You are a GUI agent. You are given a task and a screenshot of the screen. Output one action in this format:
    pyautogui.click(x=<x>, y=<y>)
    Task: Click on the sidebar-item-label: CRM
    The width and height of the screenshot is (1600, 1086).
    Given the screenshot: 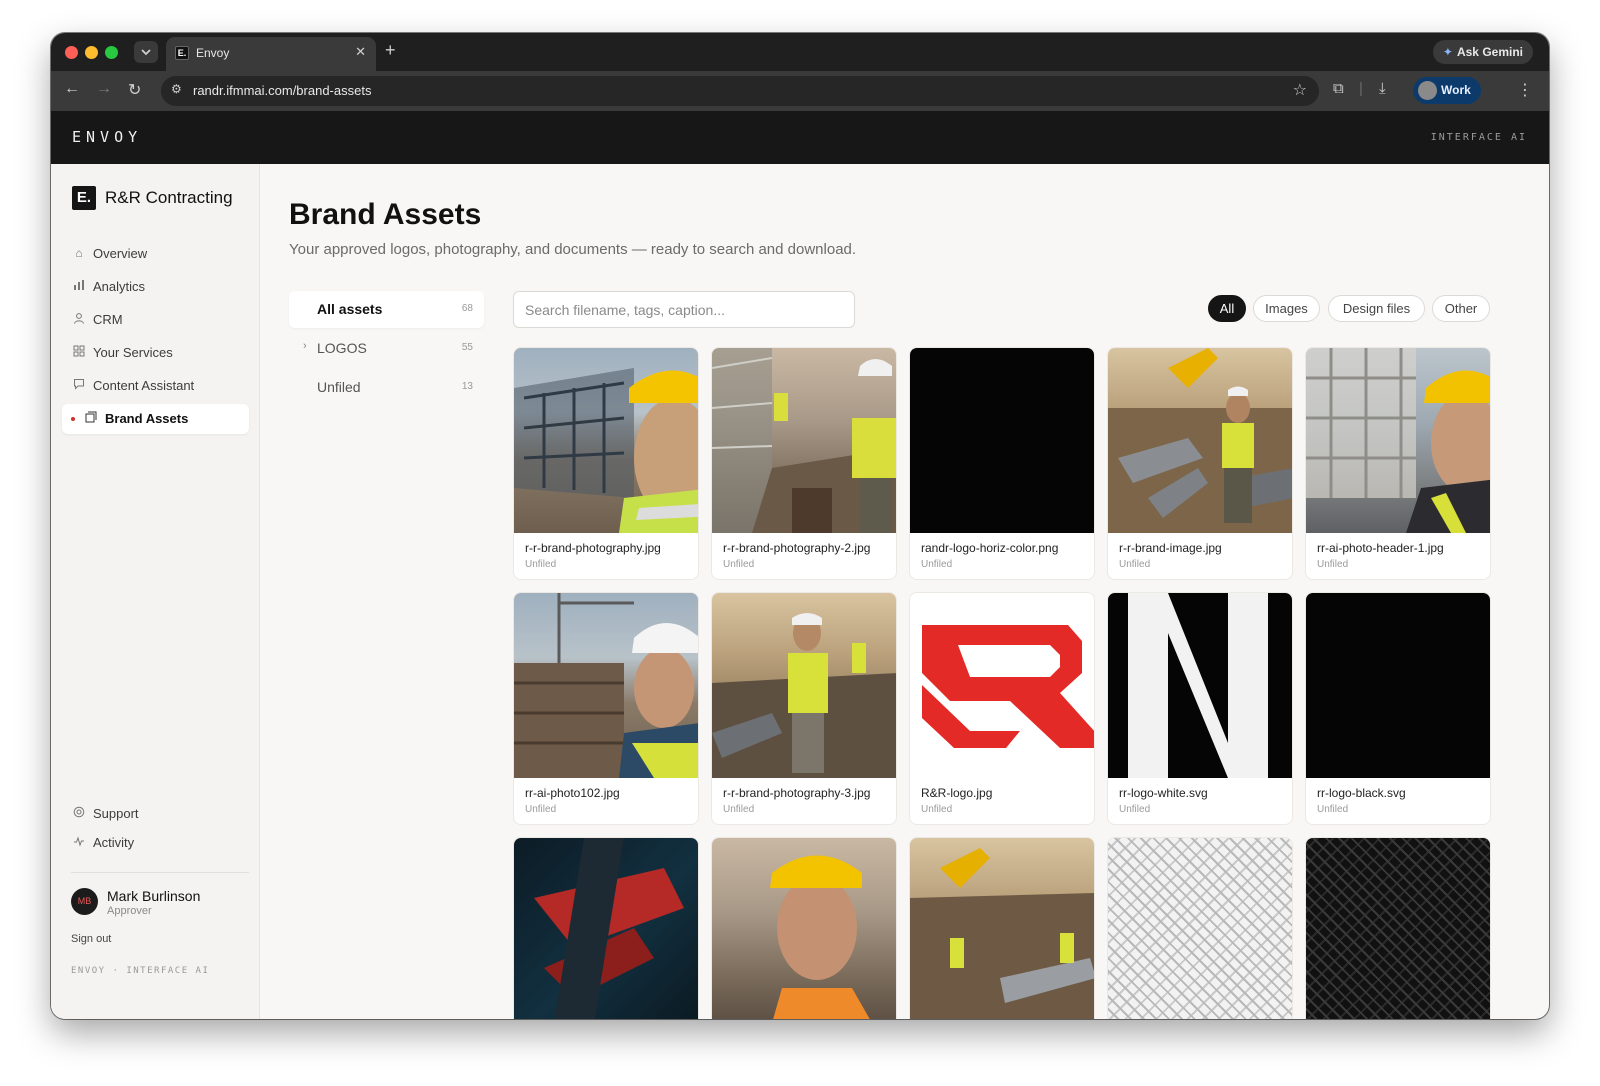 What is the action you would take?
    pyautogui.click(x=108, y=319)
    